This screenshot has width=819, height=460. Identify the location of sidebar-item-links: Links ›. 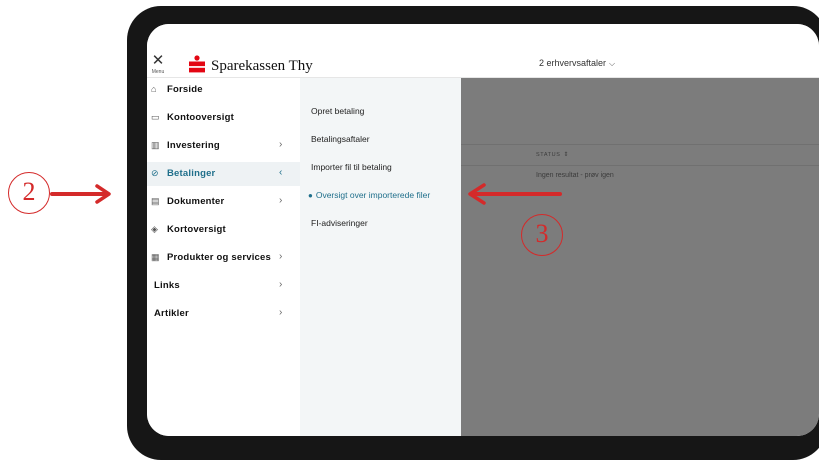
(223, 286).